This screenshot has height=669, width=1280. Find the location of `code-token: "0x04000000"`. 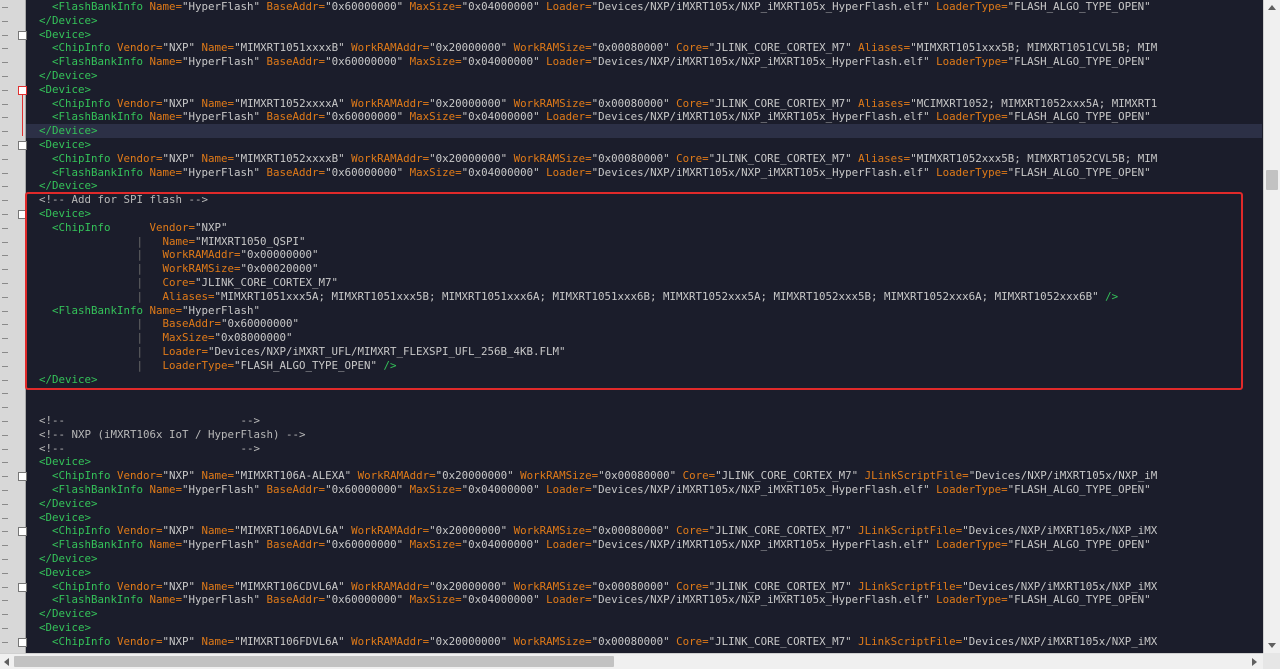

code-token: "0x04000000" is located at coordinates (504, 600).